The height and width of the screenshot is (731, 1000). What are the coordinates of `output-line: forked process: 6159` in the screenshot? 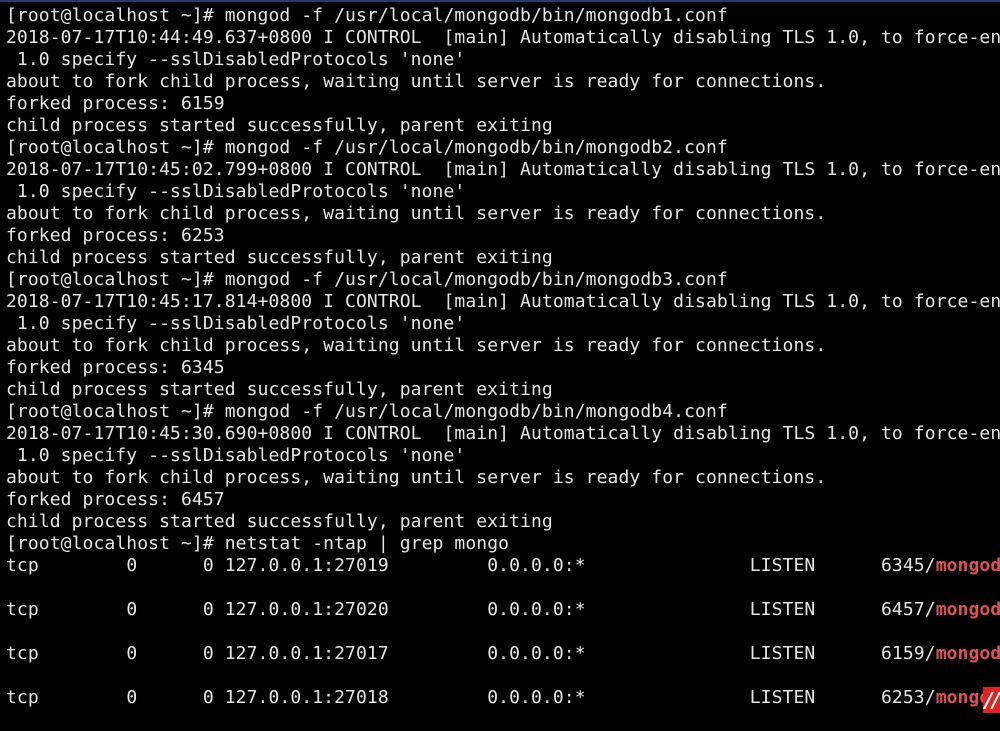 It's located at (115, 103).